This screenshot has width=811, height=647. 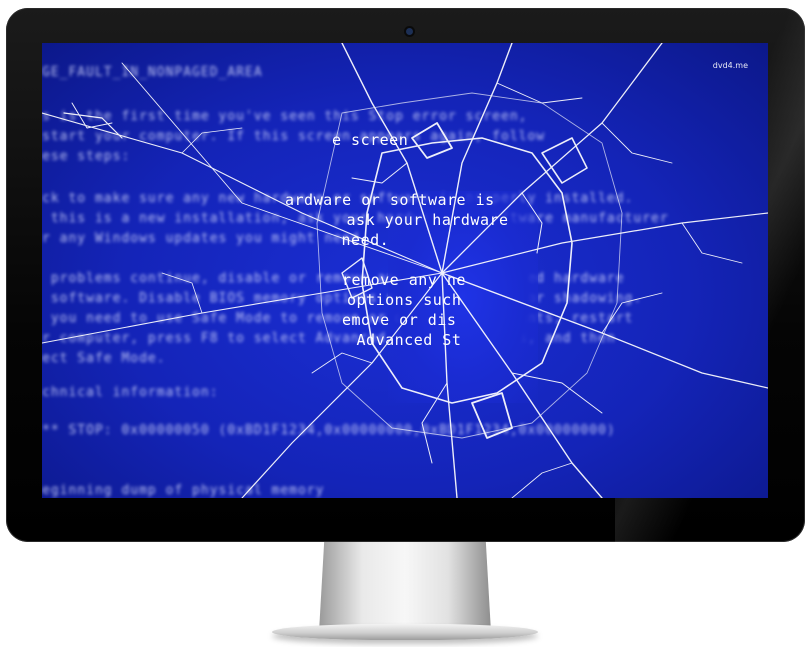 I want to click on monitor-stand-neck, so click(x=405, y=587).